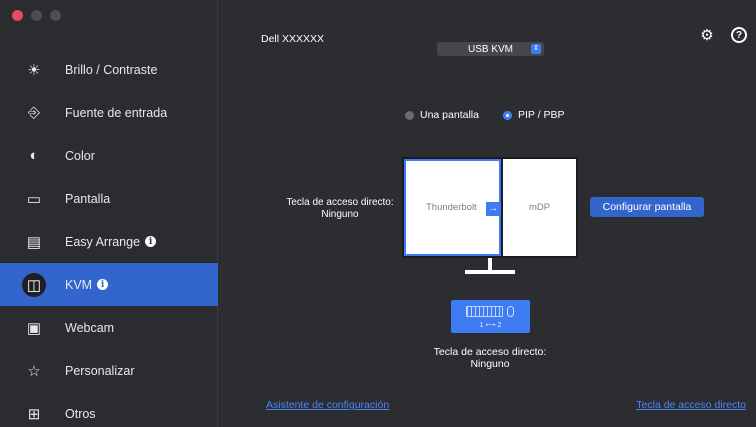 This screenshot has width=756, height=427. What do you see at coordinates (536, 49) in the screenshot?
I see `chevron-updown-icon: ⇕` at bounding box center [536, 49].